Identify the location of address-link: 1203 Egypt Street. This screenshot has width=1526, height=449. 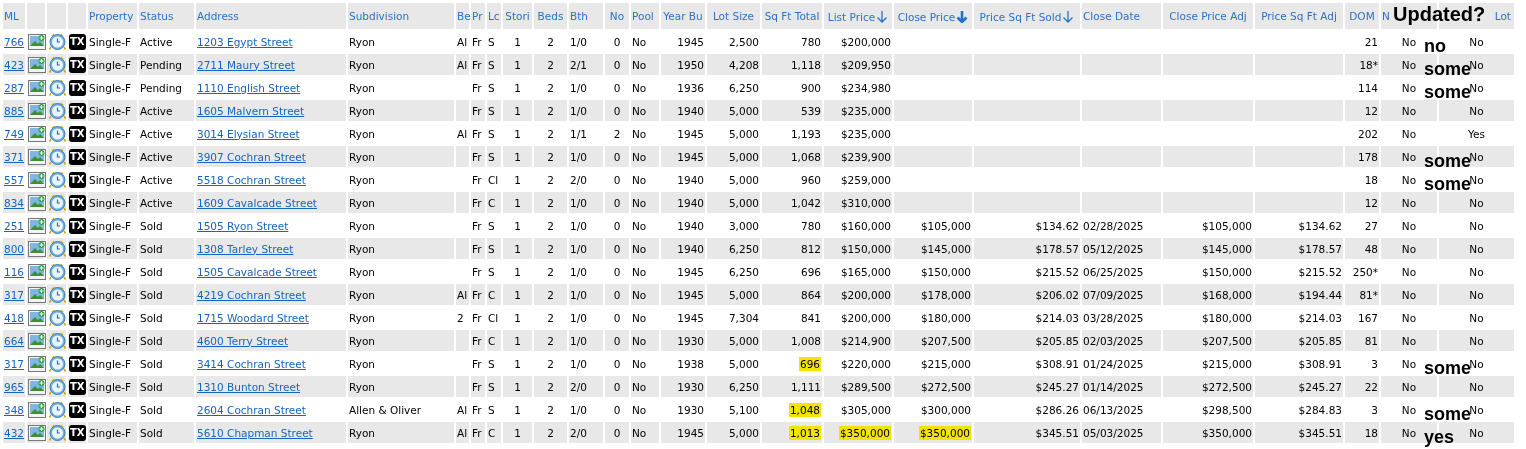
(245, 41).